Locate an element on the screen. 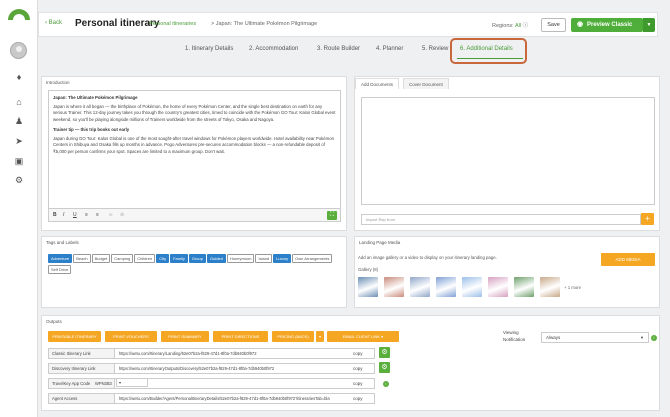  send-icon: ➤ is located at coordinates (19, 141).